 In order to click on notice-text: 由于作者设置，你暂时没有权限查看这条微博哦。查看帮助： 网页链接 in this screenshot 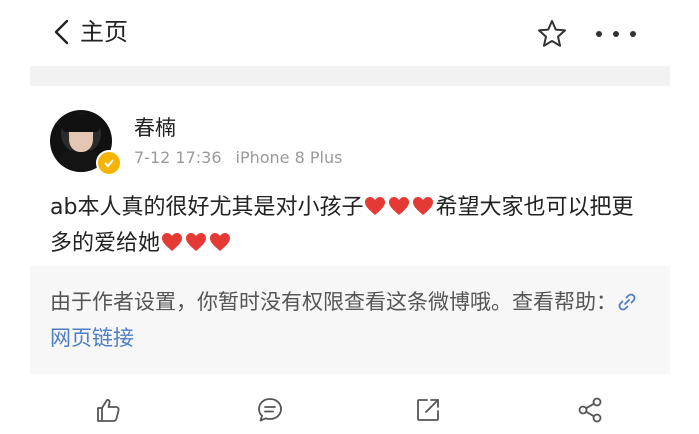, I will do `click(350, 320)`.